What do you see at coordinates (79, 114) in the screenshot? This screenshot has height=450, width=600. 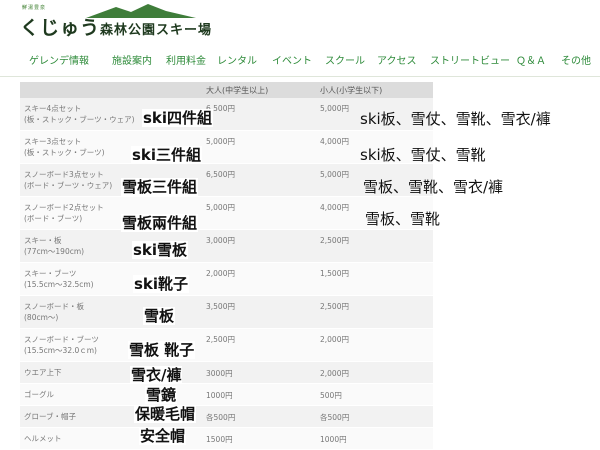 I see `row-item: スキー4点セット (板・ストック・ブーツ・ウェア)` at bounding box center [79, 114].